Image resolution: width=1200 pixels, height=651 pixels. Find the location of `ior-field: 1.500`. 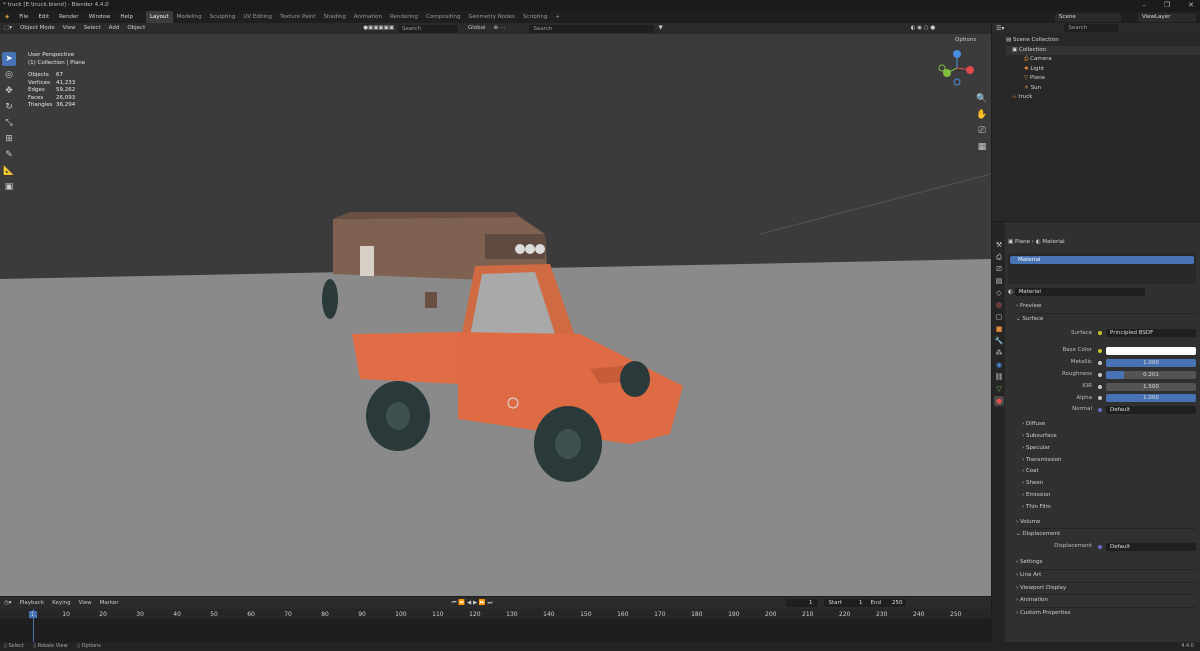

ior-field: 1.500 is located at coordinates (1151, 386).